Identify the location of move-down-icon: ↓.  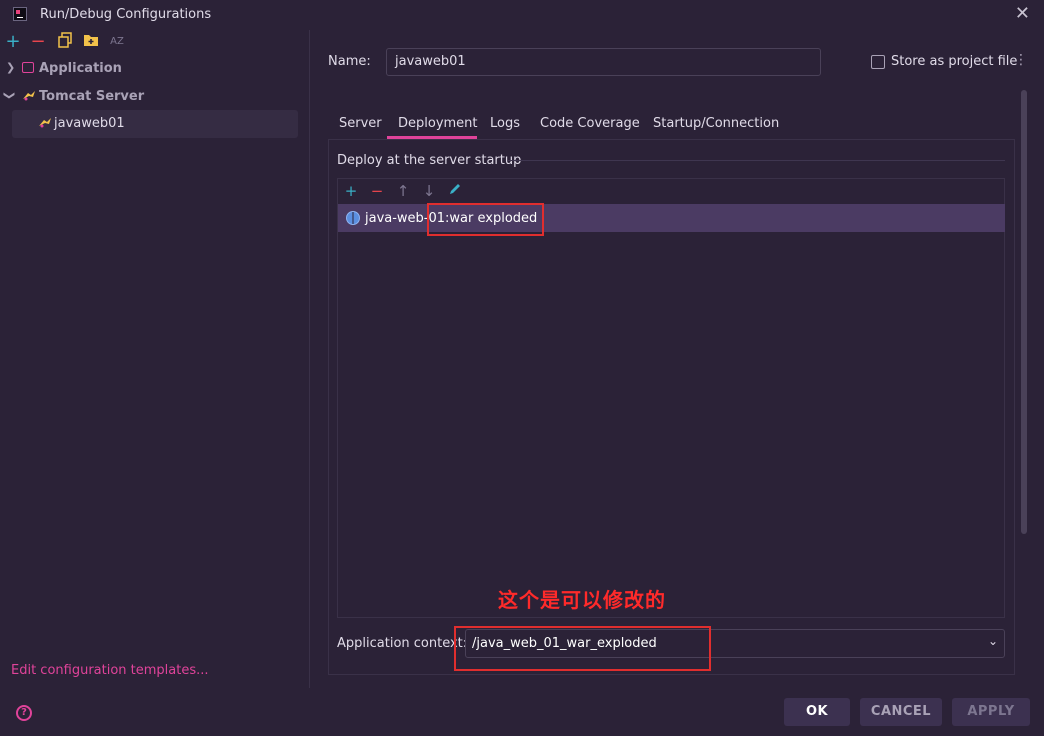
(429, 191).